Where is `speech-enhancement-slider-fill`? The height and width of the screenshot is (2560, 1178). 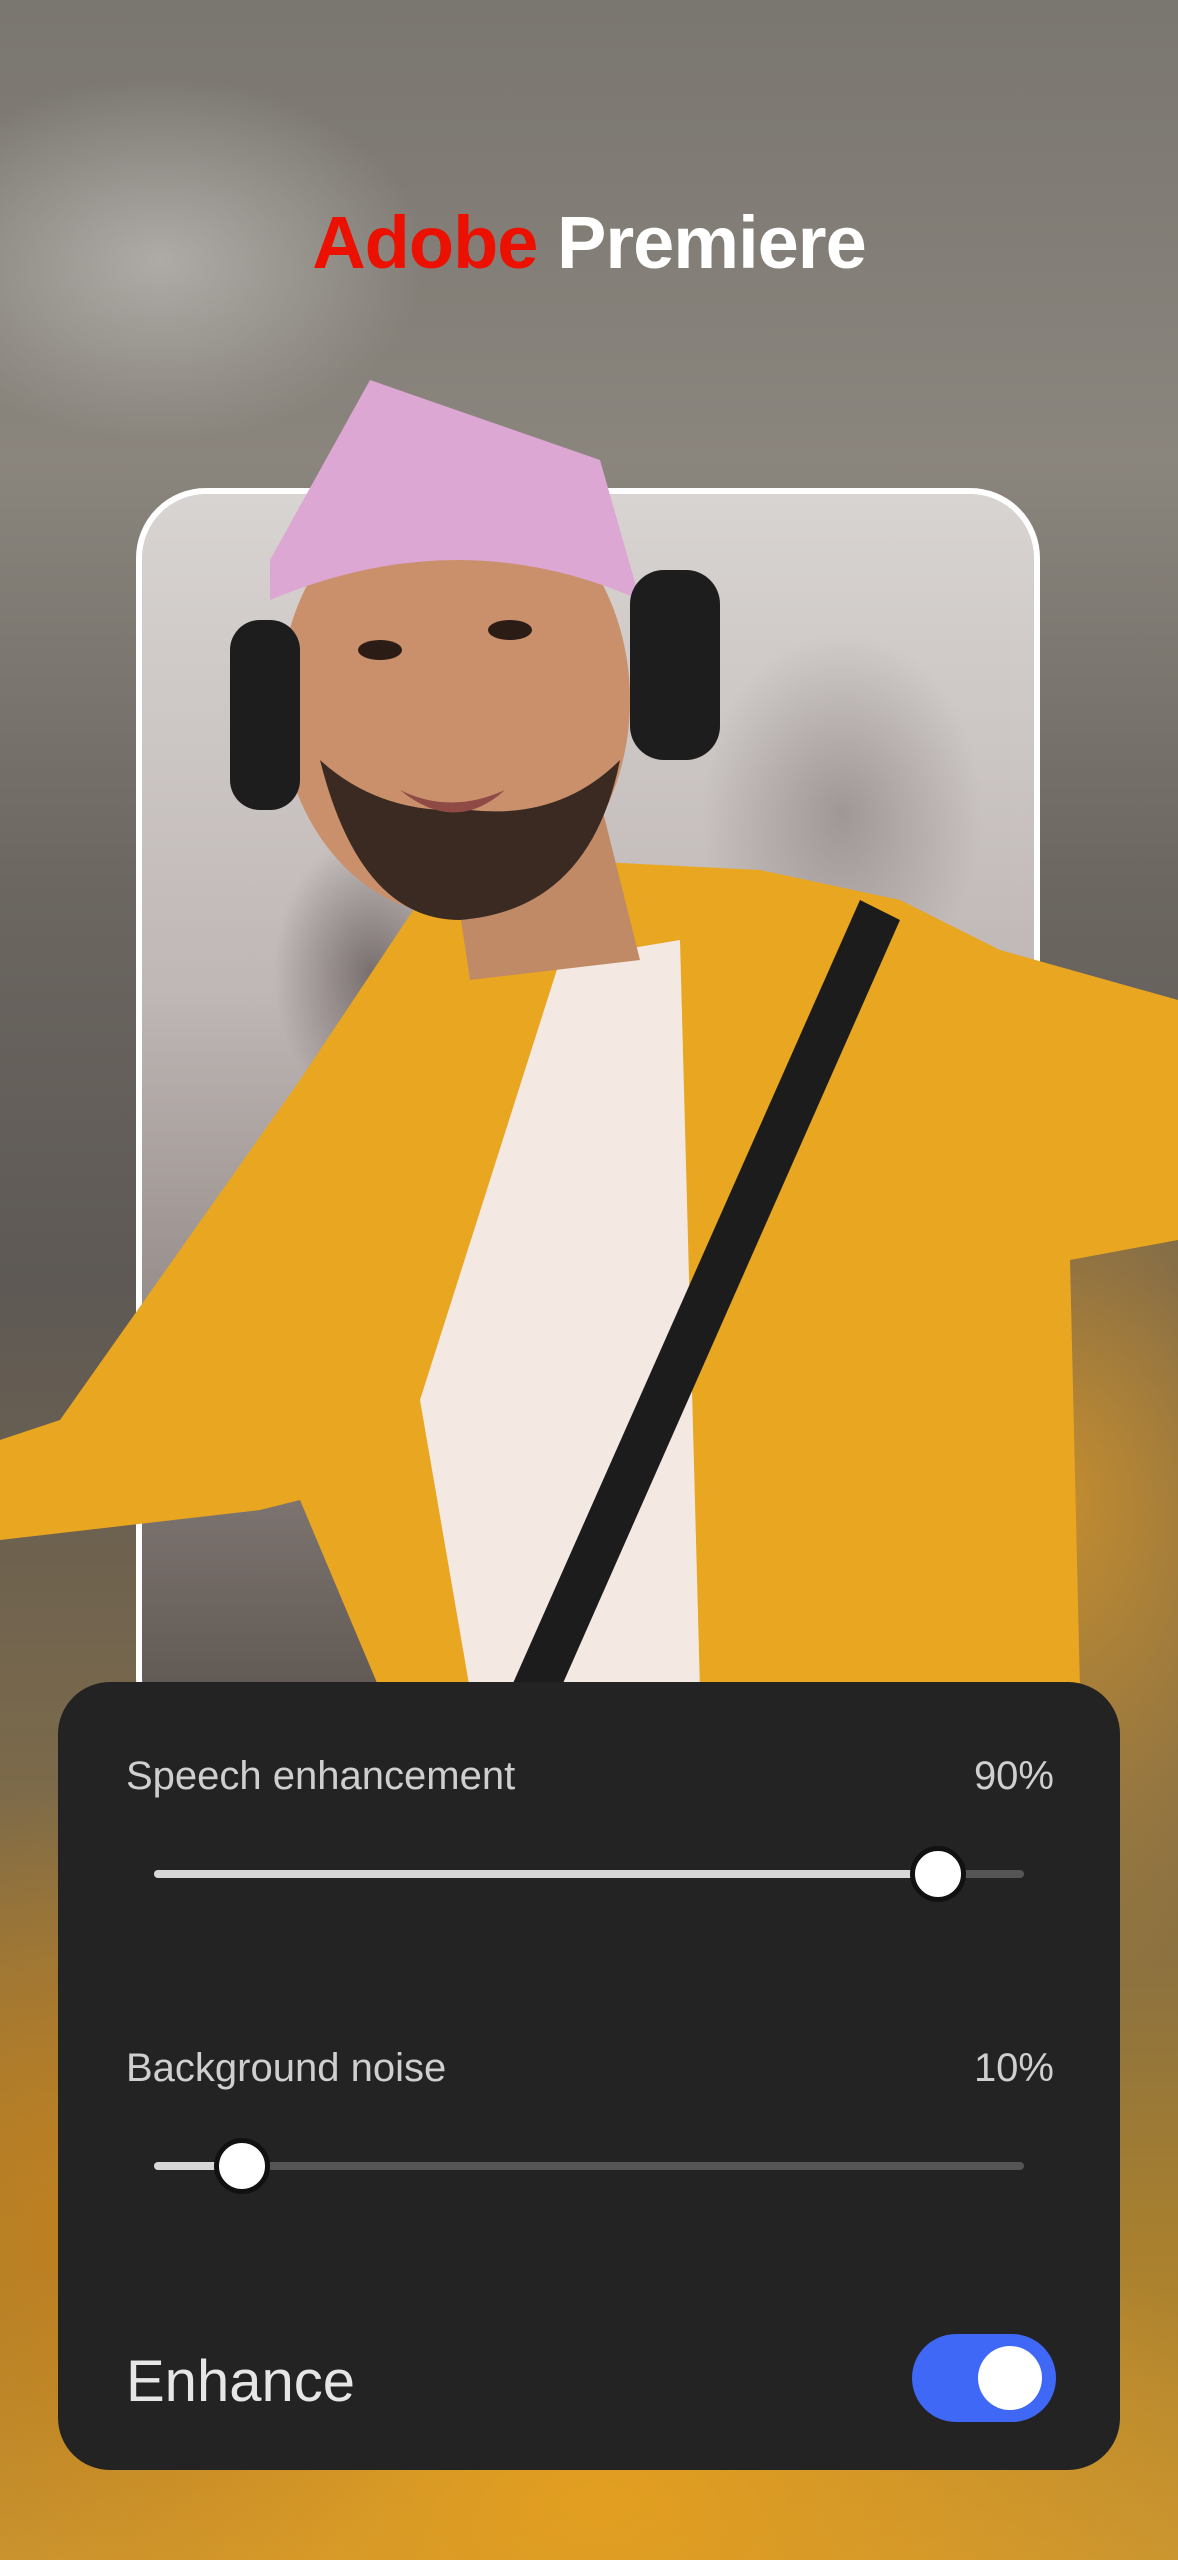 speech-enhancement-slider-fill is located at coordinates (545, 1874).